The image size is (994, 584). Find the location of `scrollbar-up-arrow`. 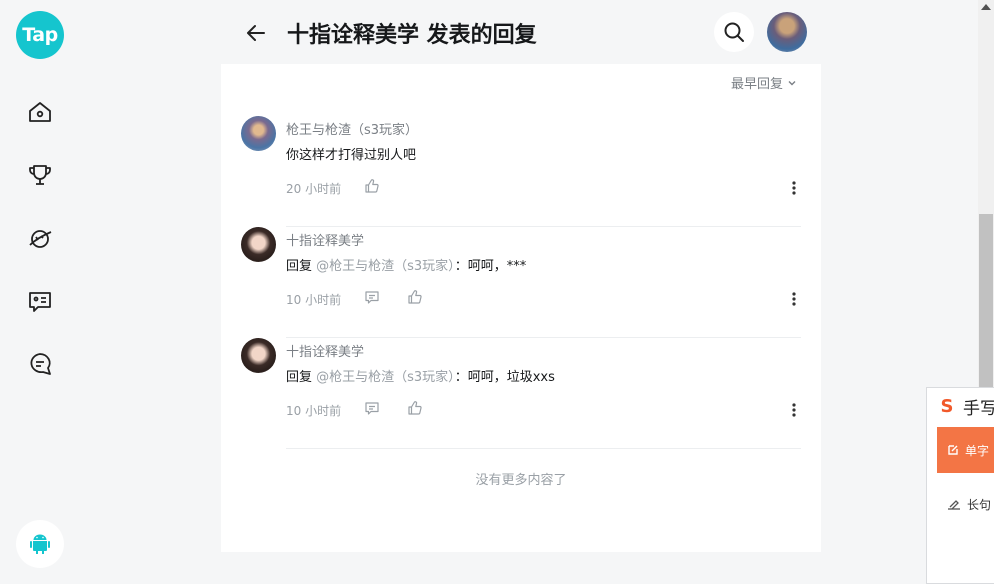

scrollbar-up-arrow is located at coordinates (986, 7).